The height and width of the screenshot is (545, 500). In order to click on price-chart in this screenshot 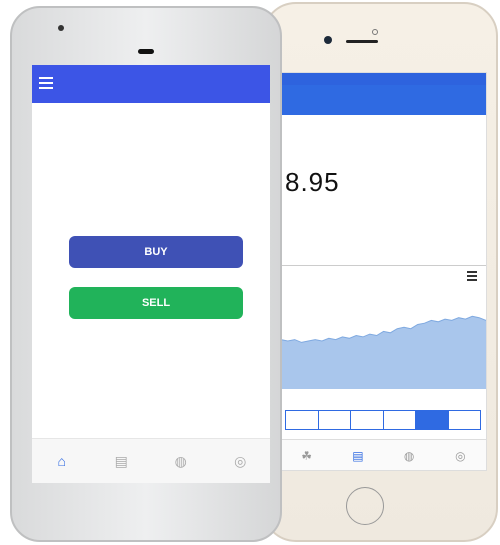, I will do `click(383, 352)`.